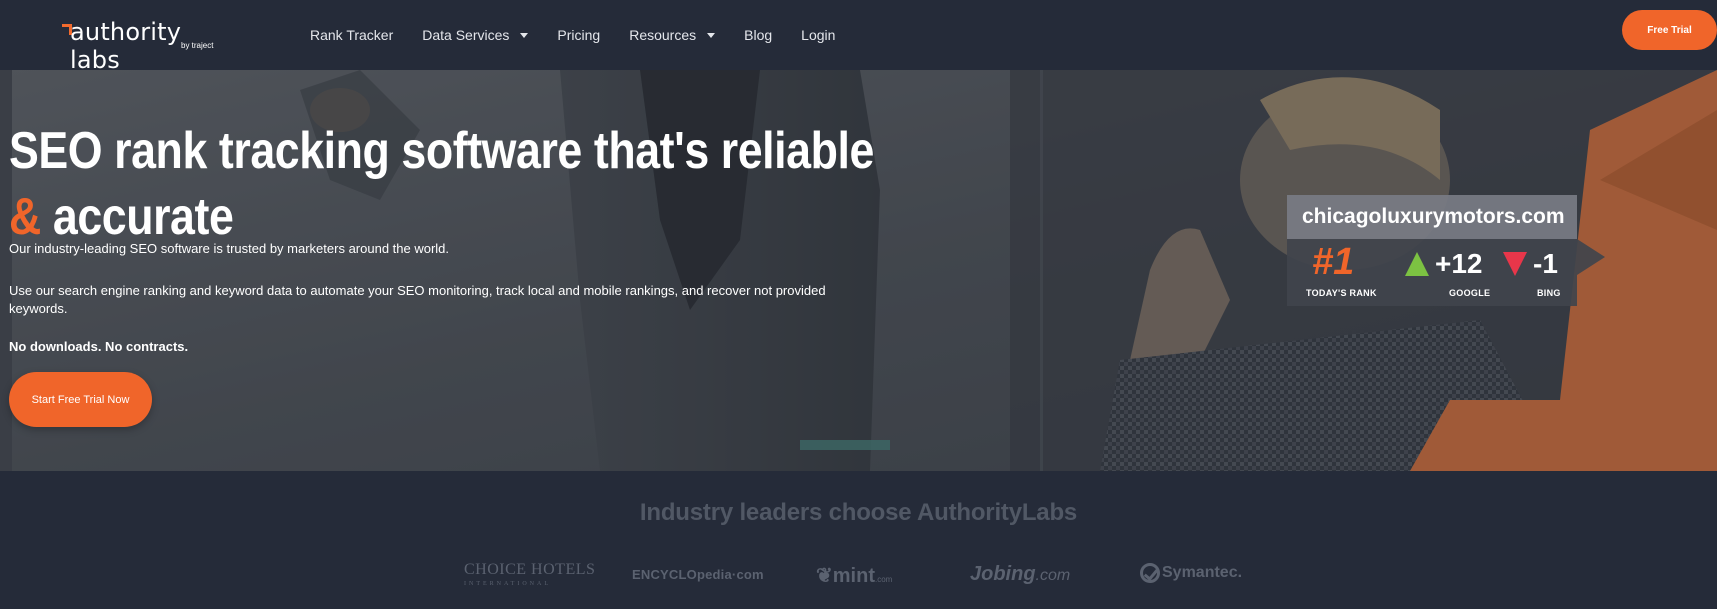 This screenshot has width=1717, height=609. Describe the element at coordinates (1202, 572) in the screenshot. I see `symantec-name: Symantec.` at that location.